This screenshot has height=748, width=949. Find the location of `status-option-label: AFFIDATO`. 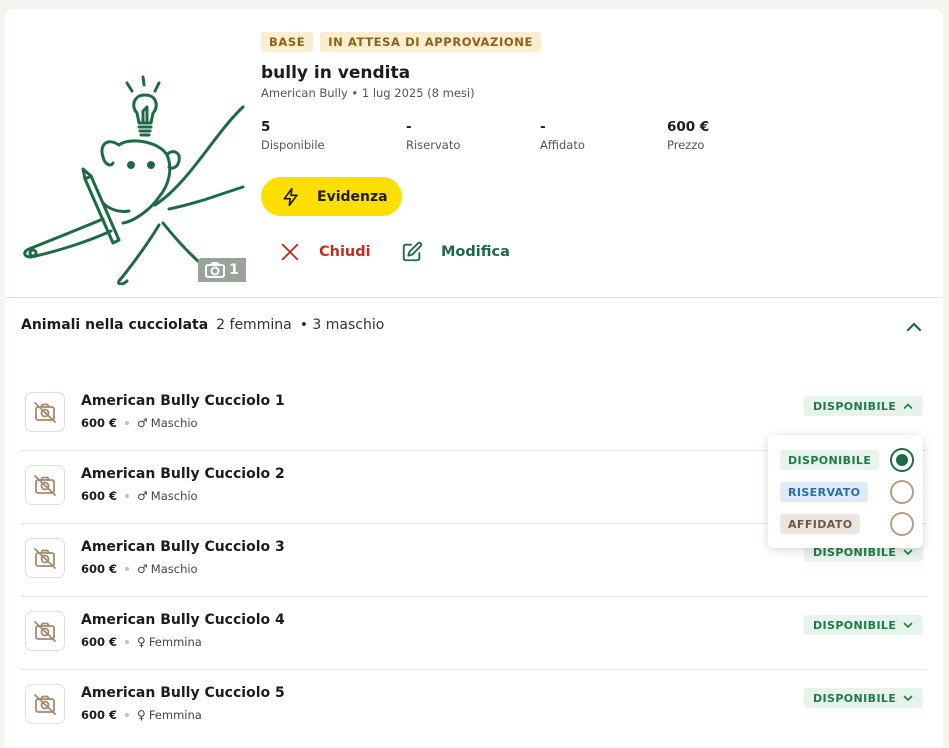

status-option-label: AFFIDATO is located at coordinates (820, 524).